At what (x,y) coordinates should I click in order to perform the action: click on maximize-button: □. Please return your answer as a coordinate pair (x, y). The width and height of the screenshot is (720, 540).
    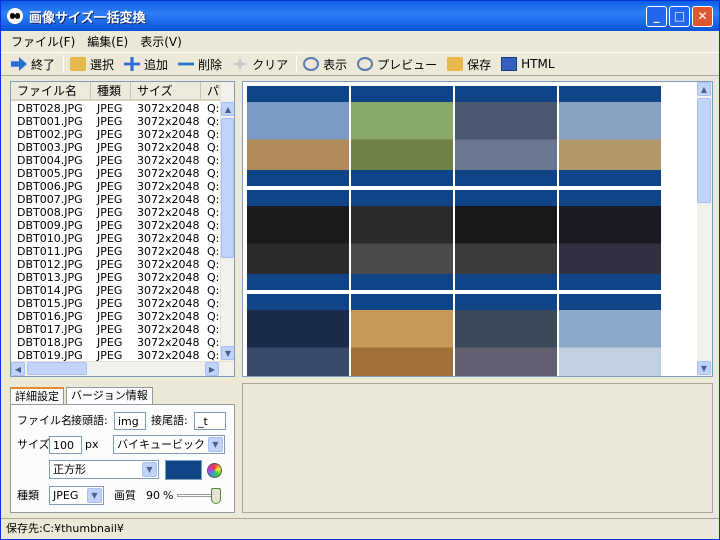
    Looking at the image, I should click on (679, 16).